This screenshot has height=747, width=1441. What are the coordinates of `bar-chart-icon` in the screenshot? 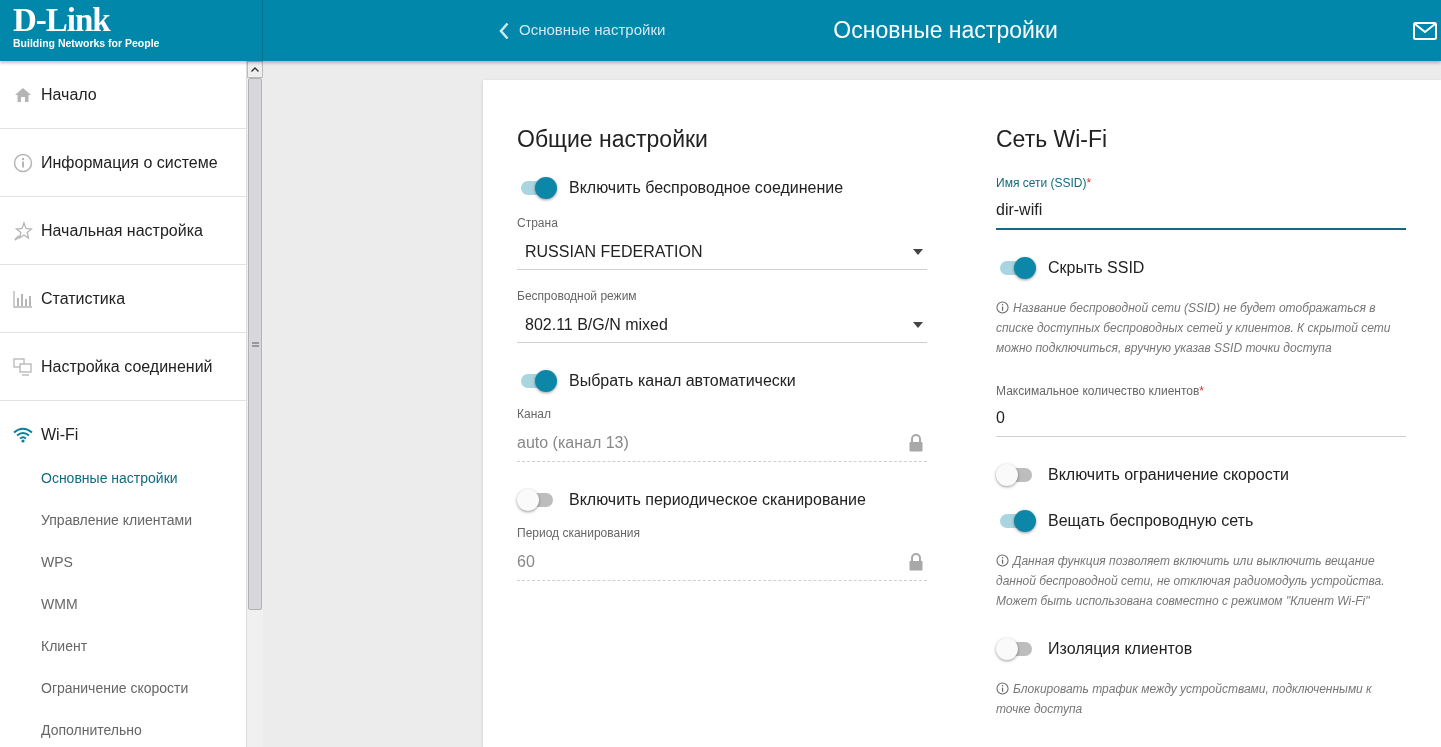 It's located at (23, 298).